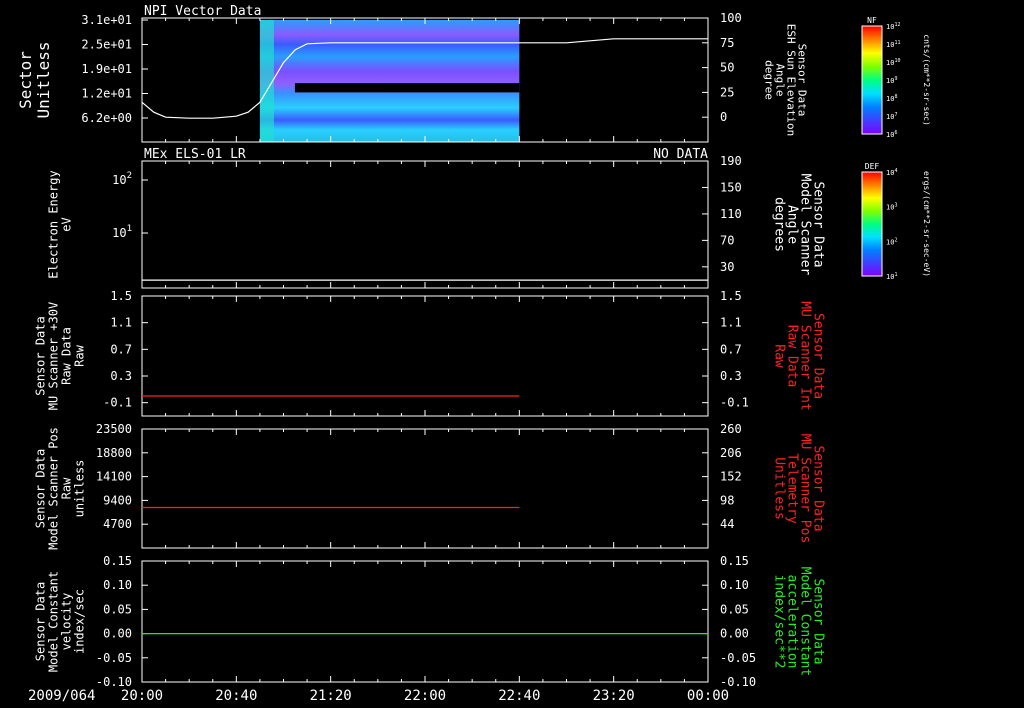 This screenshot has height=708, width=1024. Describe the element at coordinates (117, 500) in the screenshot. I see `y-tick-label: 9400` at that location.